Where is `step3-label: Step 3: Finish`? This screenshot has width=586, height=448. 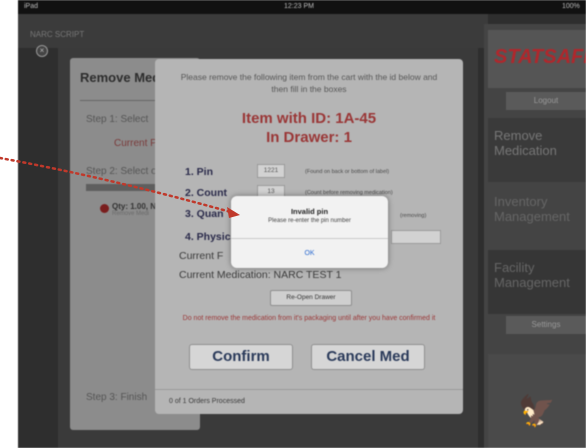
step3-label: Step 3: Finish is located at coordinates (117, 397).